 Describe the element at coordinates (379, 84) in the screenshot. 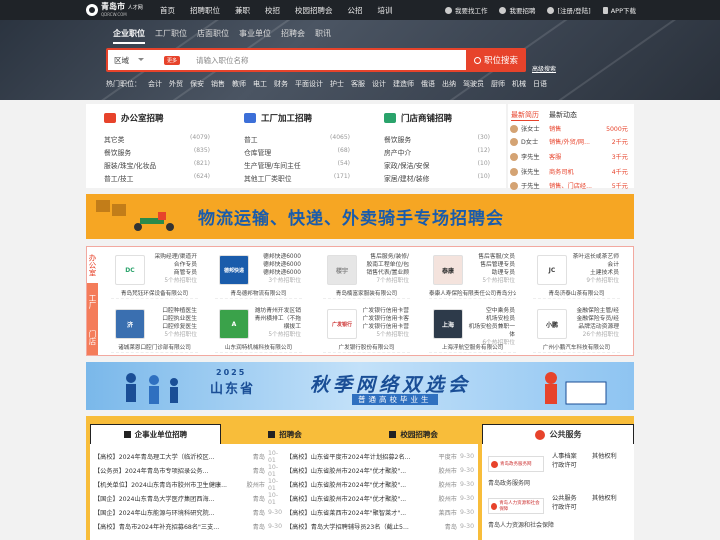

I see `hot-job: 设计` at that location.